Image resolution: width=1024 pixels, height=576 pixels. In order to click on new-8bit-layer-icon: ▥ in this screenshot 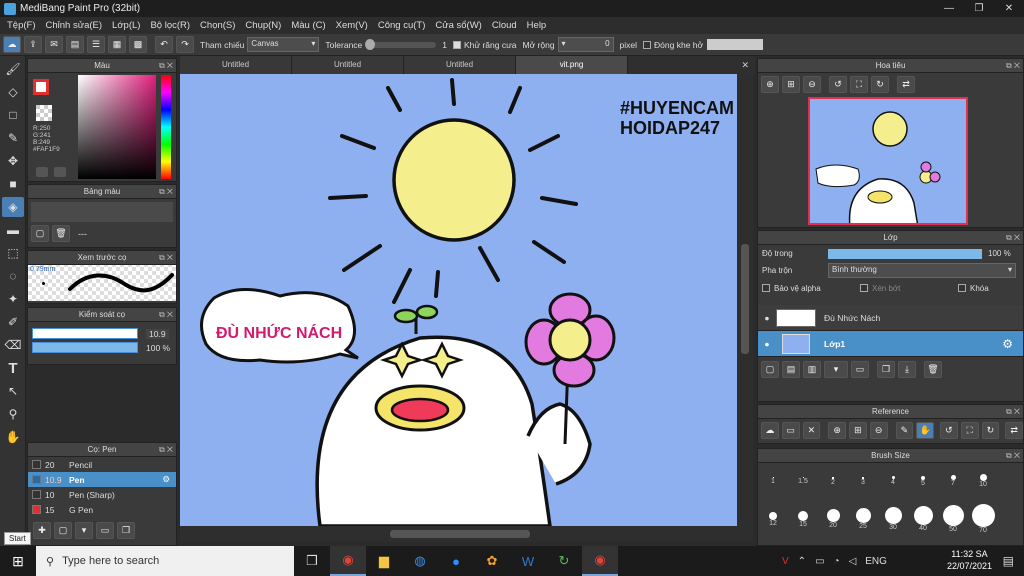, I will do `click(812, 369)`.